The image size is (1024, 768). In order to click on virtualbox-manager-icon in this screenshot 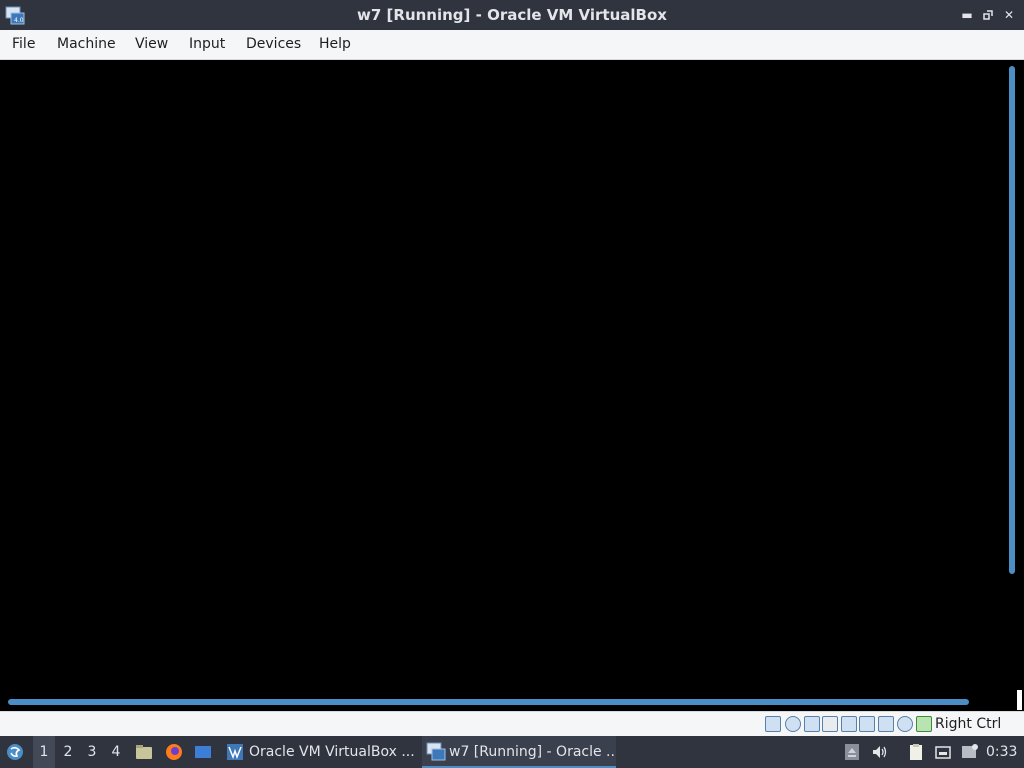, I will do `click(235, 752)`.